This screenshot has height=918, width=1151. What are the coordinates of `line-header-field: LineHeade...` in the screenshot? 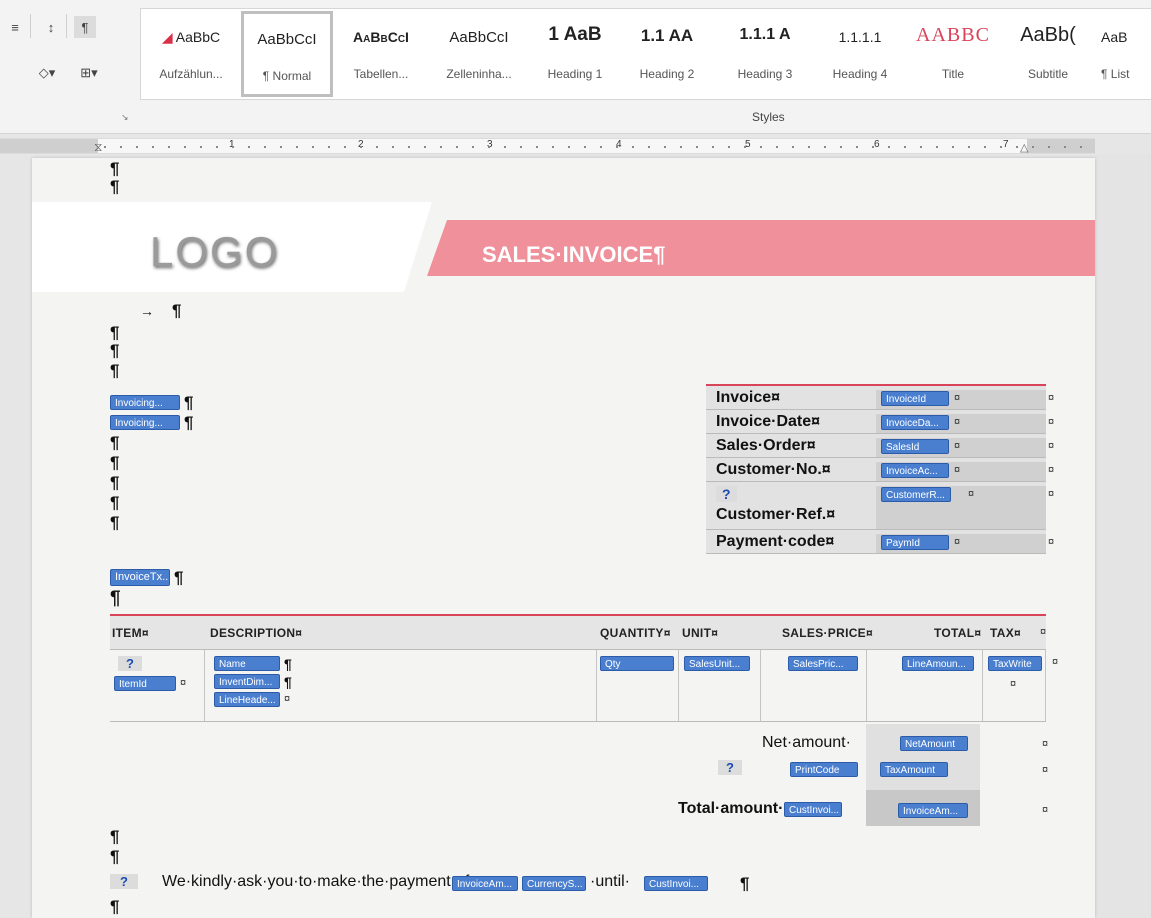 It's located at (247, 699).